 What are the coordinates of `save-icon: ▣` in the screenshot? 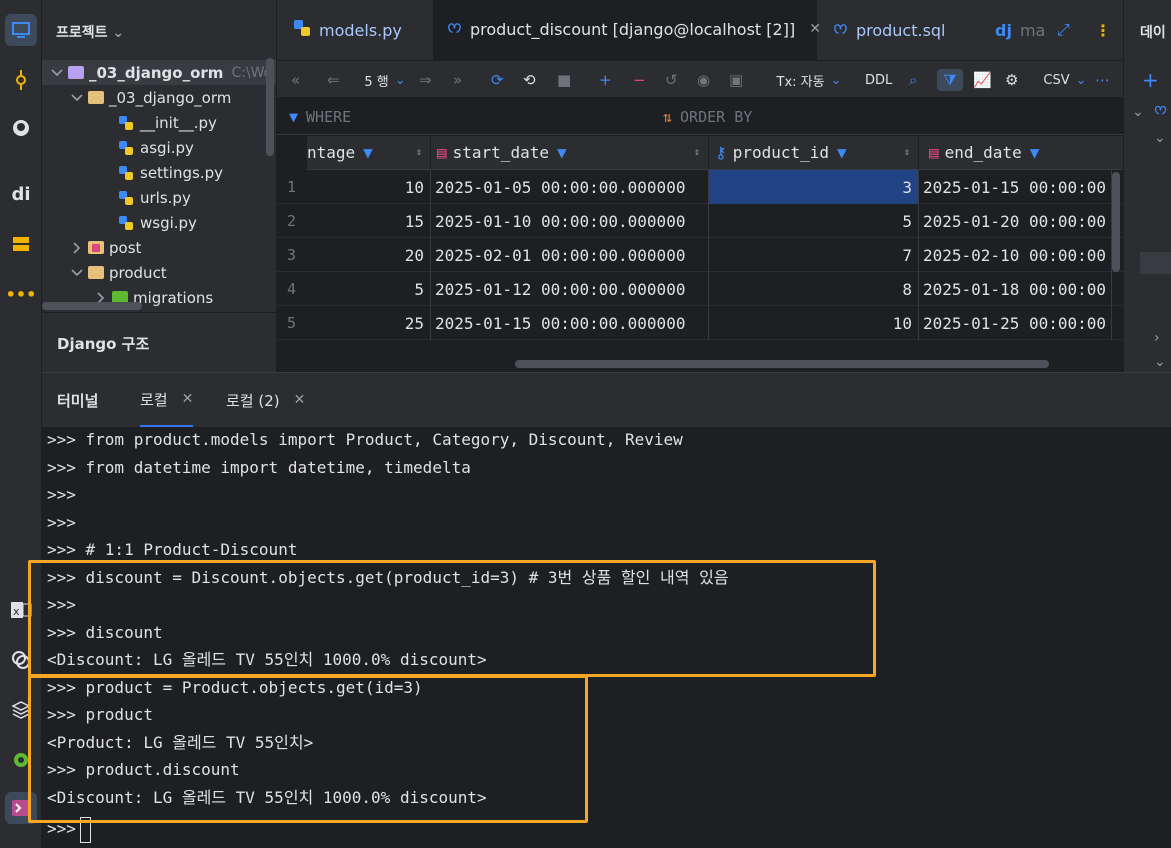 It's located at (736, 80).